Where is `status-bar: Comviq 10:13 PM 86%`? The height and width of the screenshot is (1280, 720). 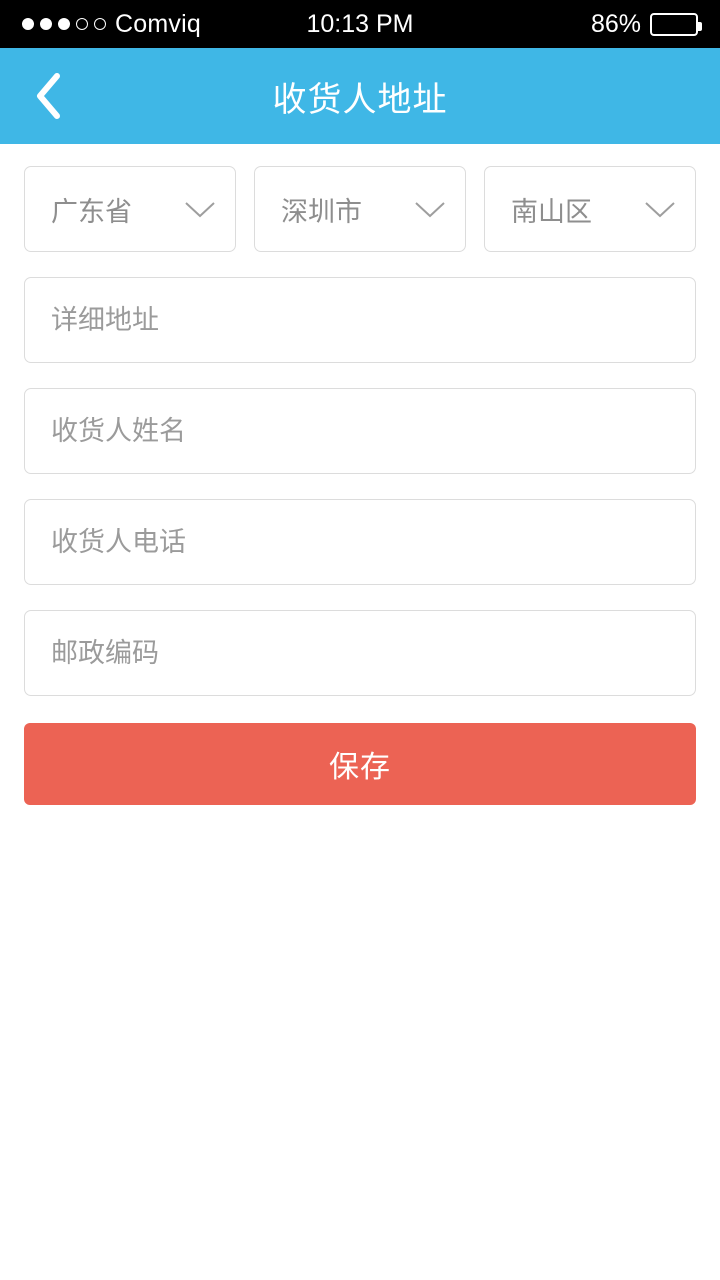 status-bar: Comviq 10:13 PM 86% is located at coordinates (360, 24).